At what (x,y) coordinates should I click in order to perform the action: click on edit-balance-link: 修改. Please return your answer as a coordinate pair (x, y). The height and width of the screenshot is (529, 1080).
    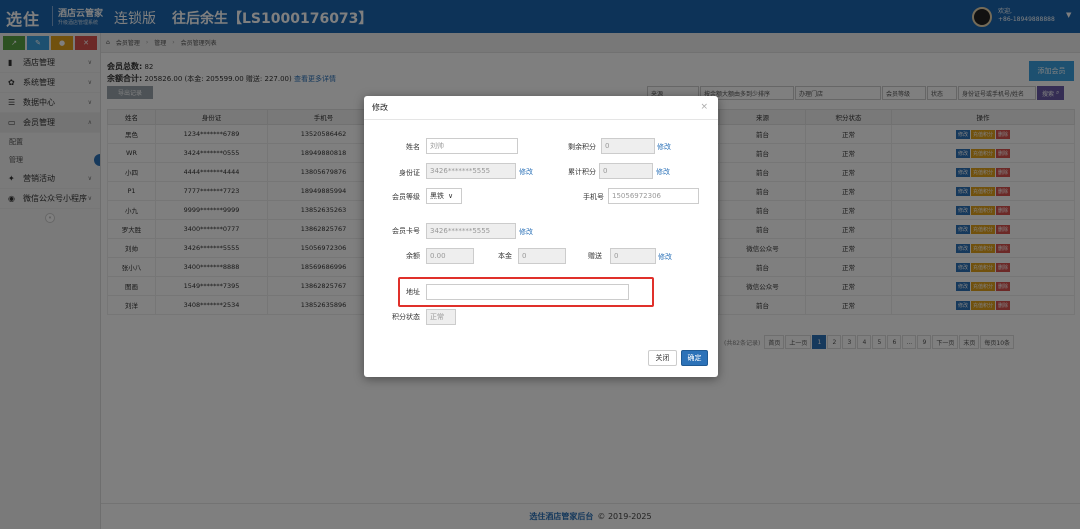
    Looking at the image, I should click on (665, 257).